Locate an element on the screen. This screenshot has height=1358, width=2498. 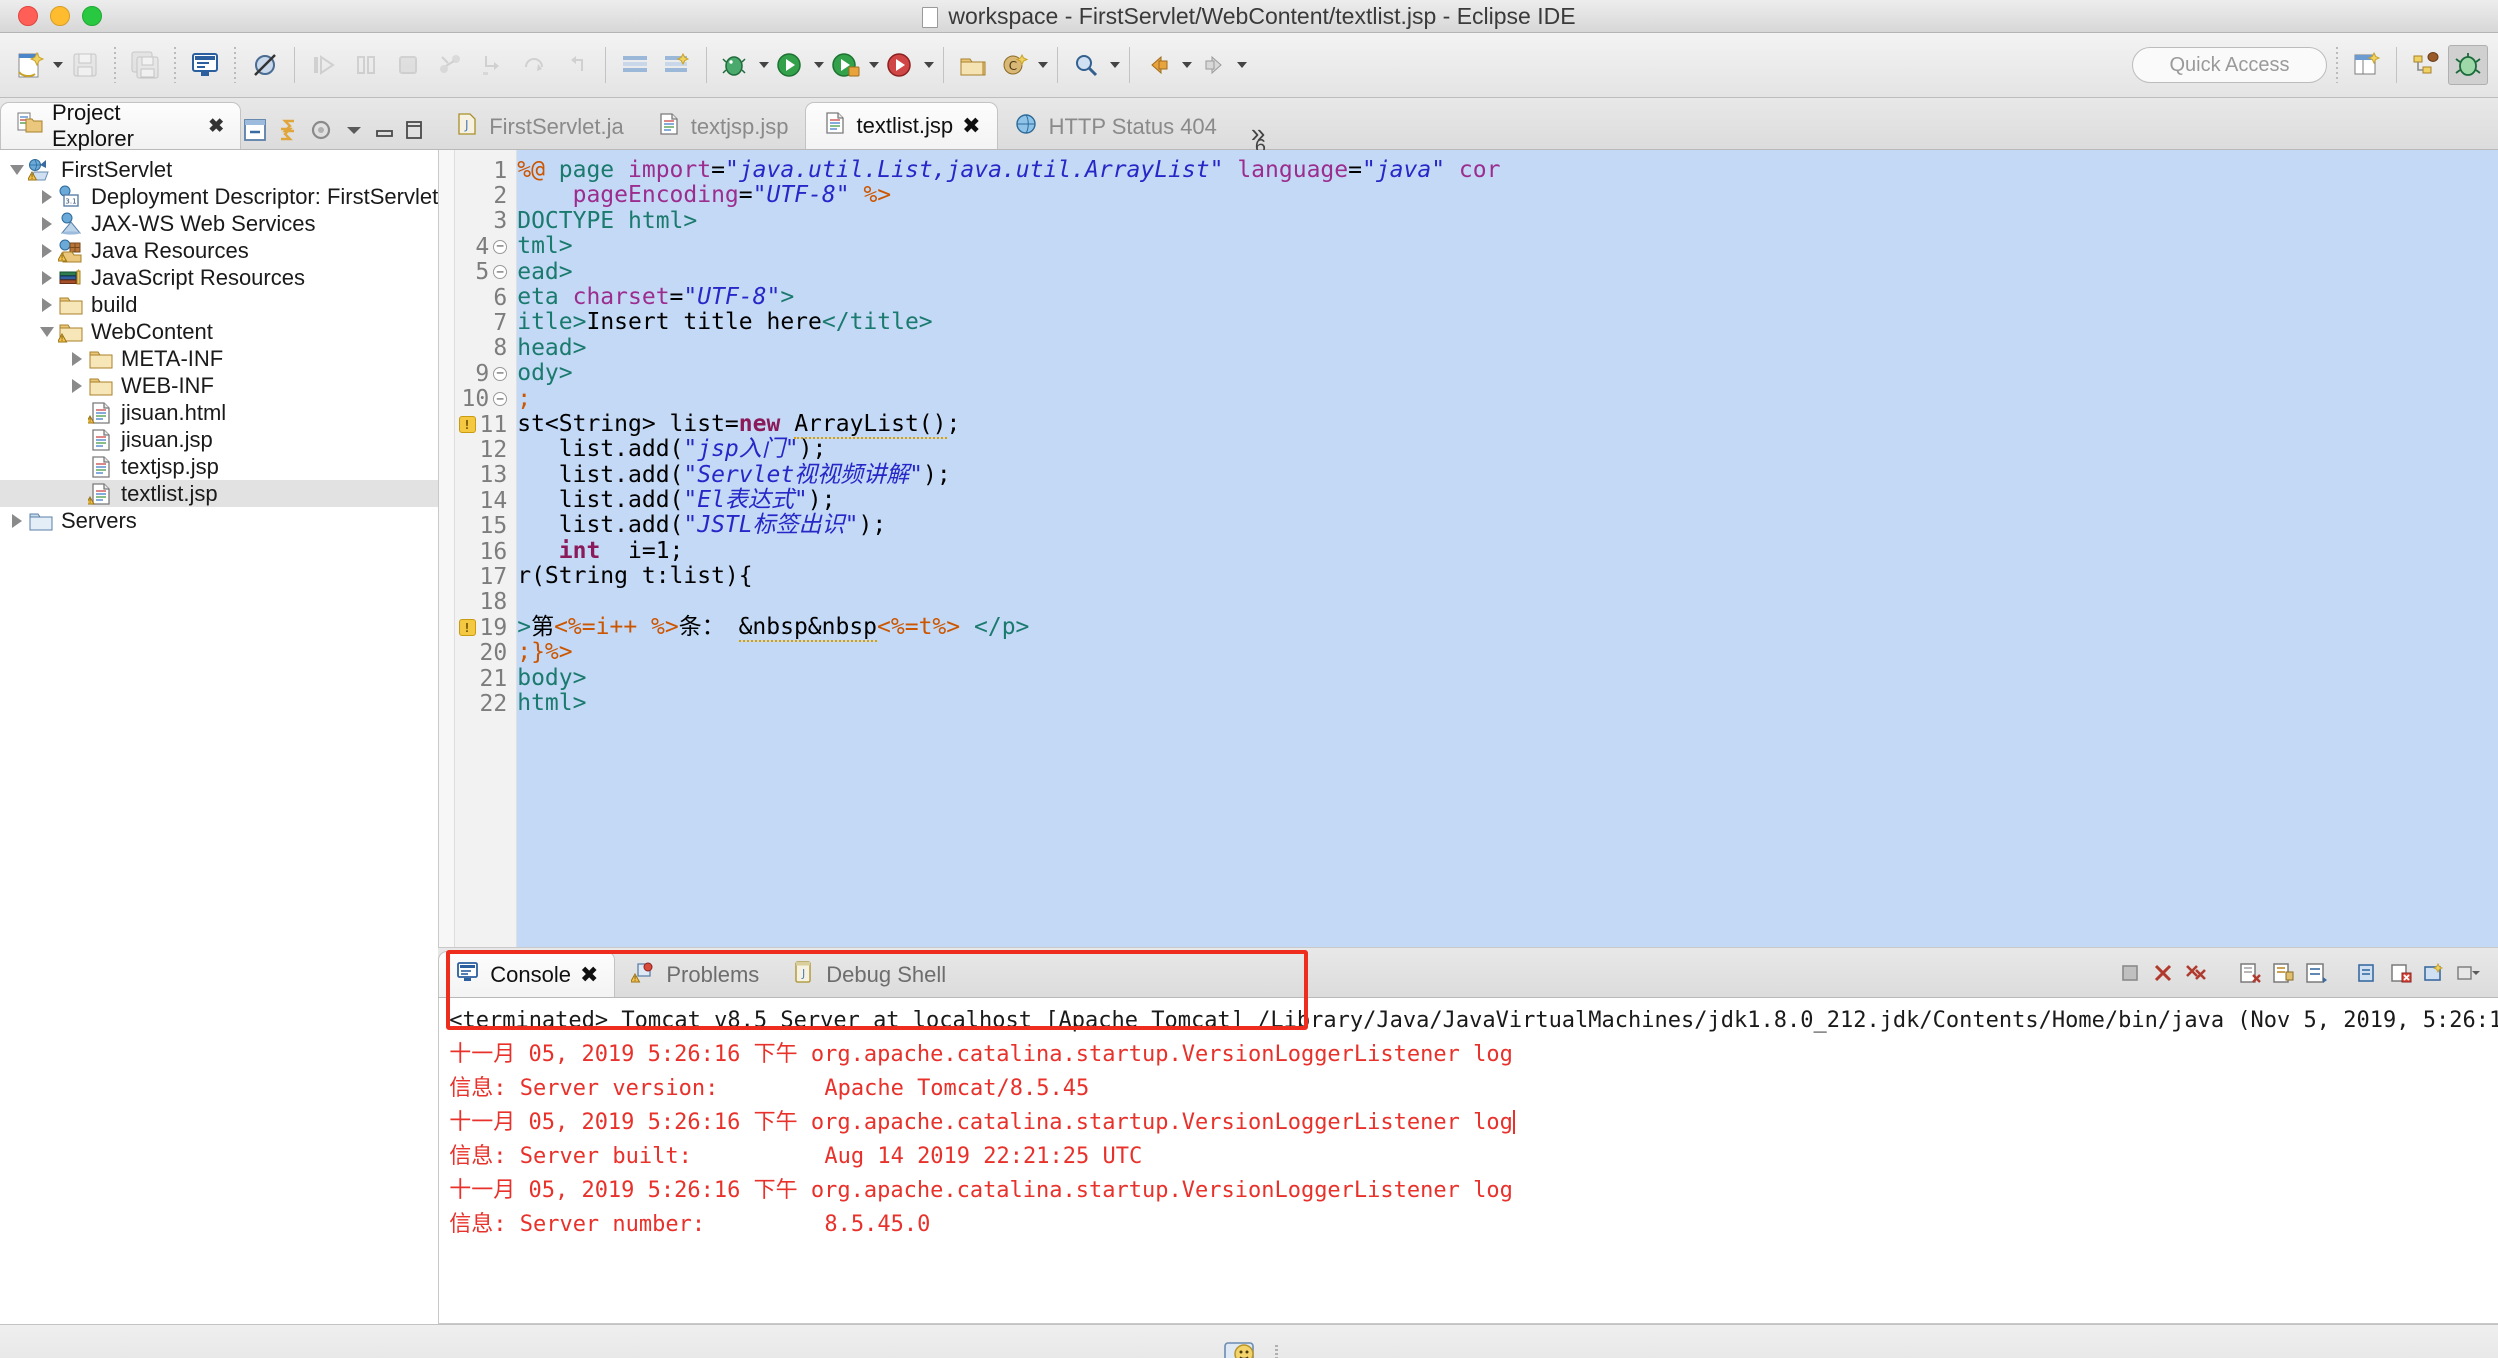
maximize-icon is located at coordinates (414, 133).